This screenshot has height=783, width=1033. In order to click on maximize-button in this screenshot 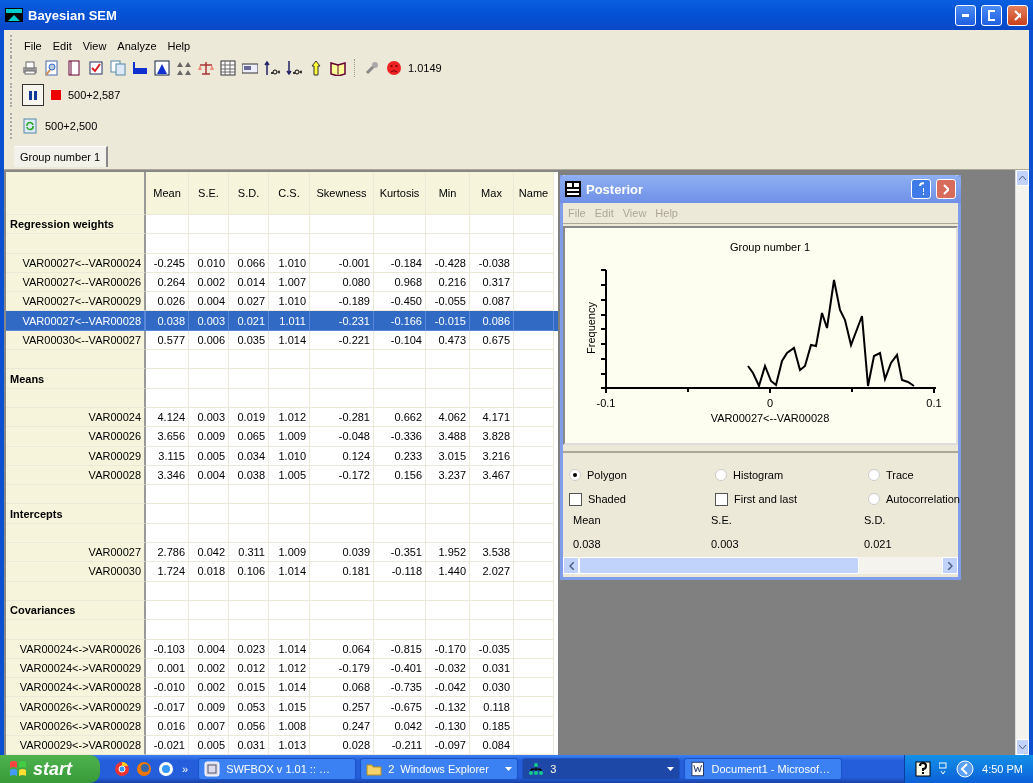, I will do `click(991, 15)`.